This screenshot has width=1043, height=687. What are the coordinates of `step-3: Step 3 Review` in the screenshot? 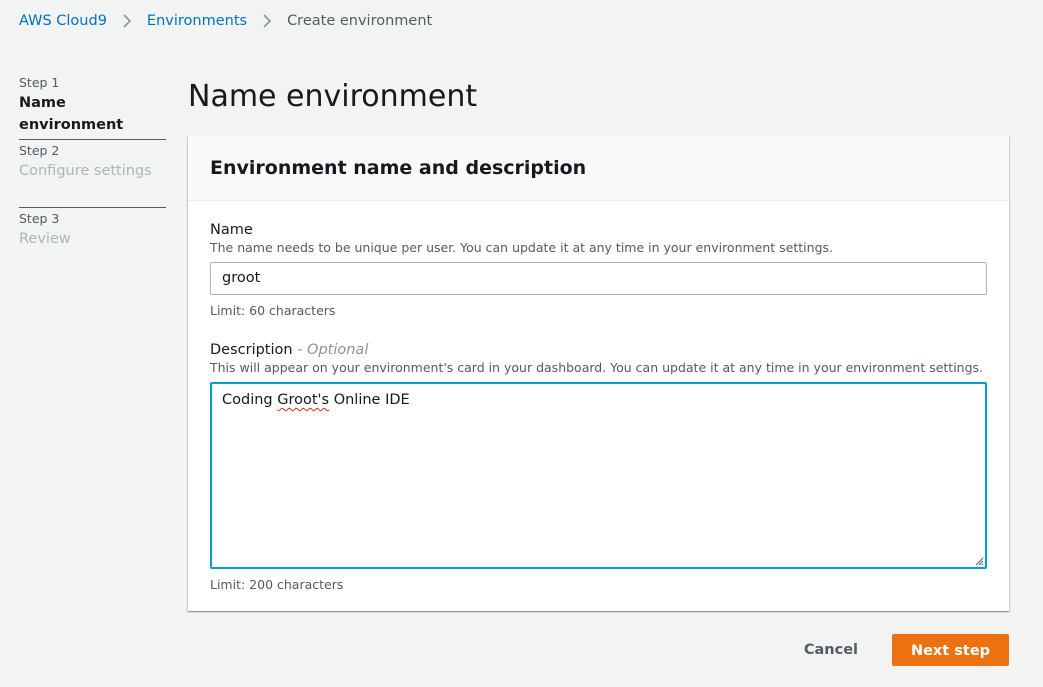 It's located at (92, 242).